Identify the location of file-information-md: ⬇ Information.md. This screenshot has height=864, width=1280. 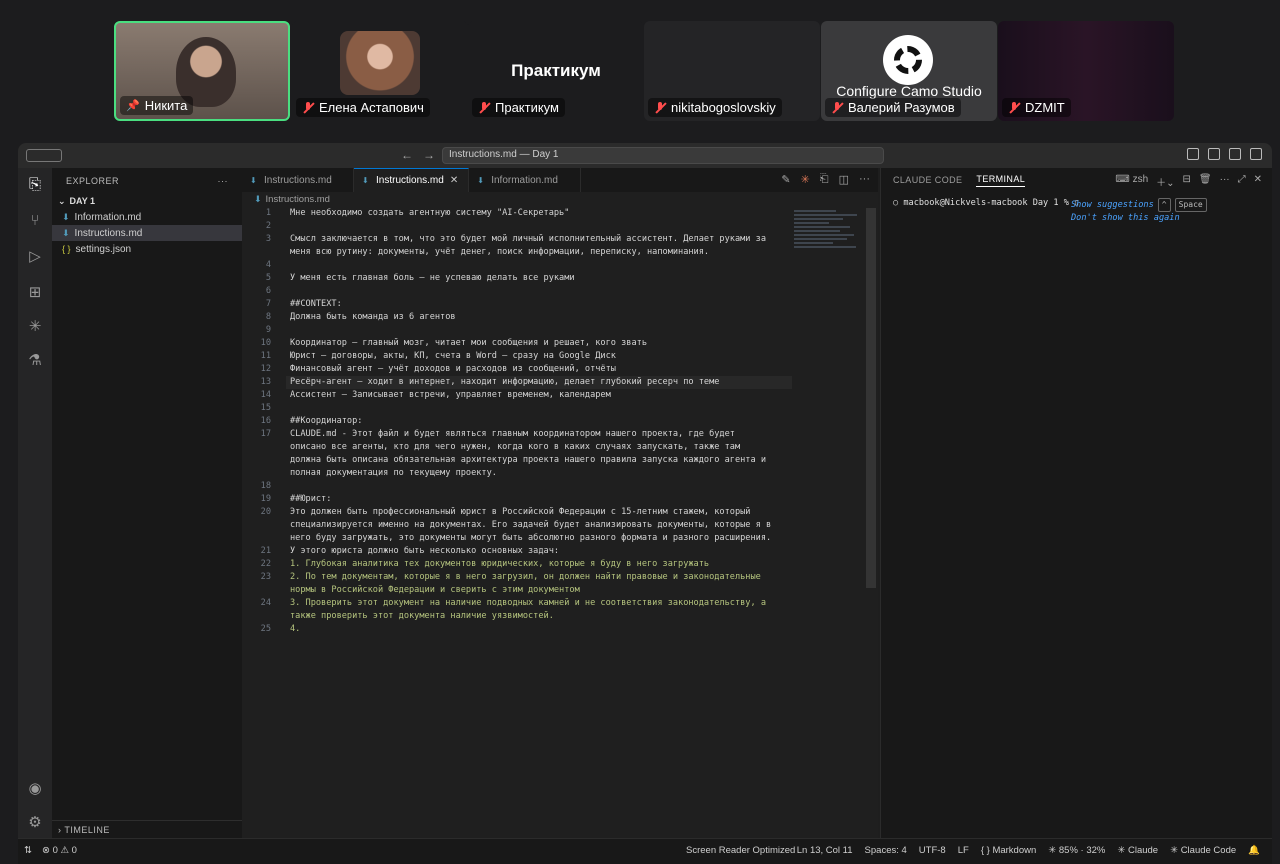
(147, 217).